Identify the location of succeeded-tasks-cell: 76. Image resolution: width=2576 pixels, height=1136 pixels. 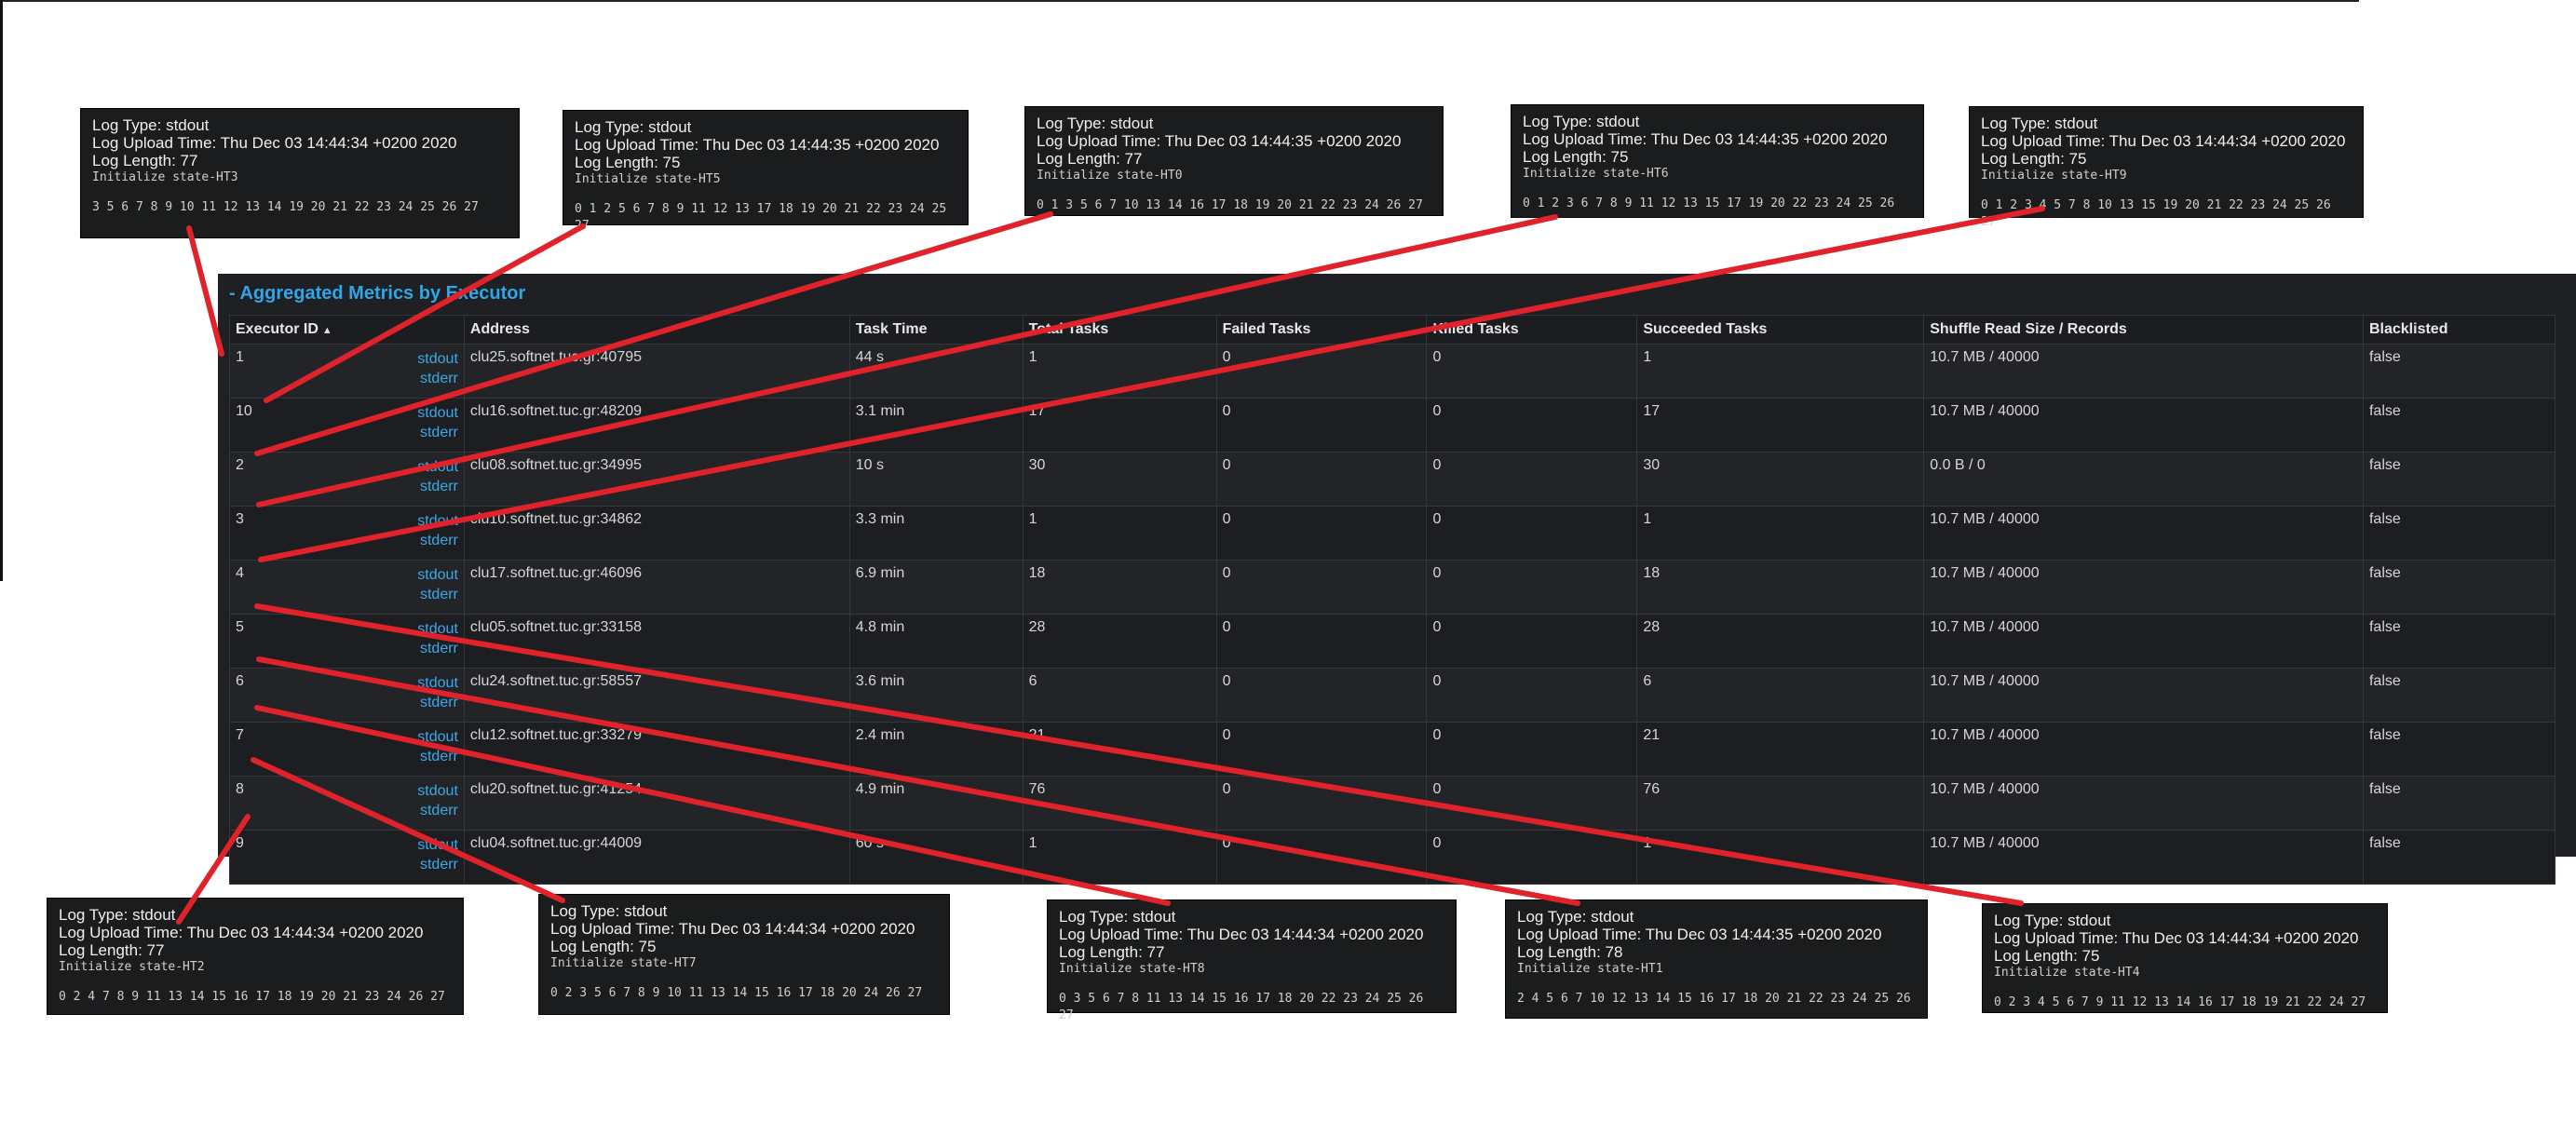
(1780, 803).